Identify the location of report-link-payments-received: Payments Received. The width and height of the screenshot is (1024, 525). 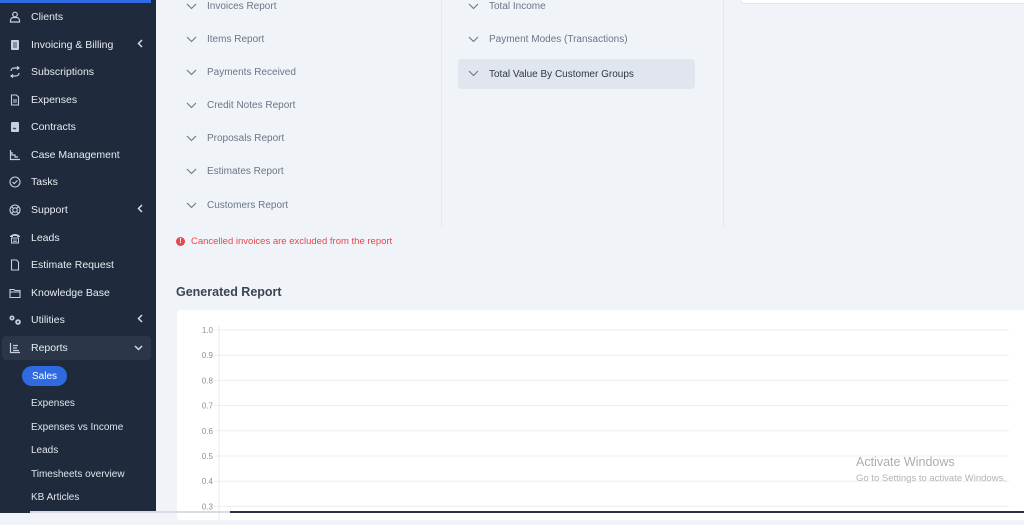
(241, 72).